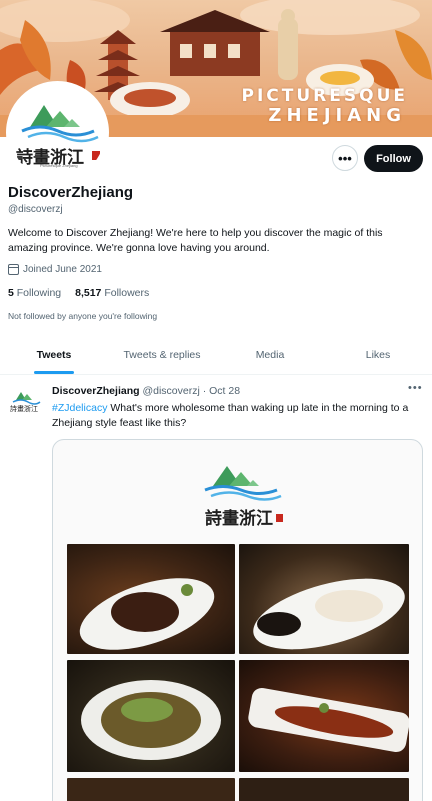 This screenshot has width=432, height=801. Describe the element at coordinates (162, 355) in the screenshot. I see `tab-tweets-replies: Tweets & replies` at that location.